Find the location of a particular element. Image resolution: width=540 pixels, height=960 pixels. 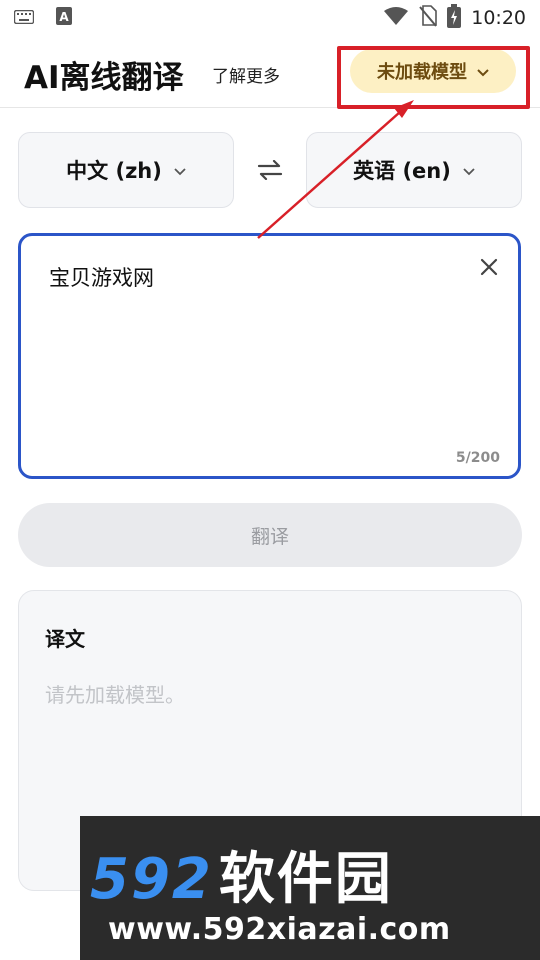

translate-button: 翻译 is located at coordinates (270, 535).